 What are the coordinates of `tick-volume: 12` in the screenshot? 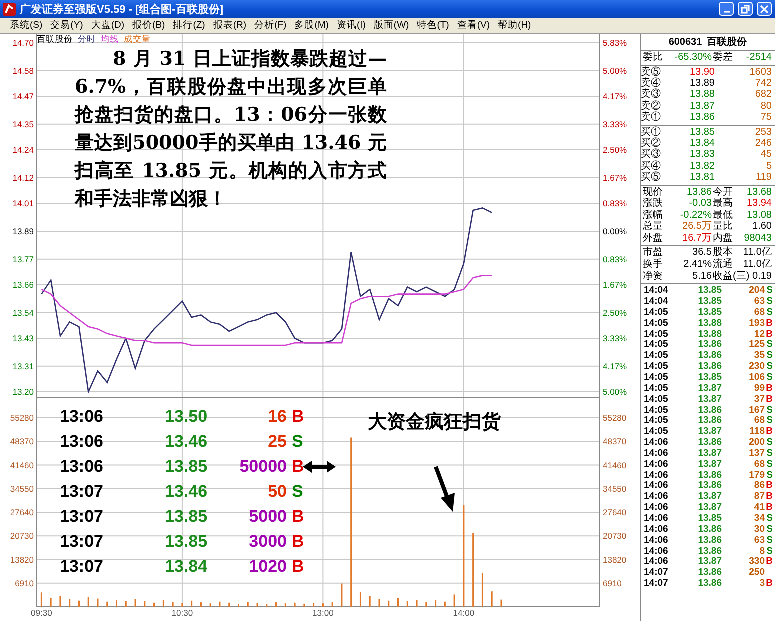 It's located at (759, 335).